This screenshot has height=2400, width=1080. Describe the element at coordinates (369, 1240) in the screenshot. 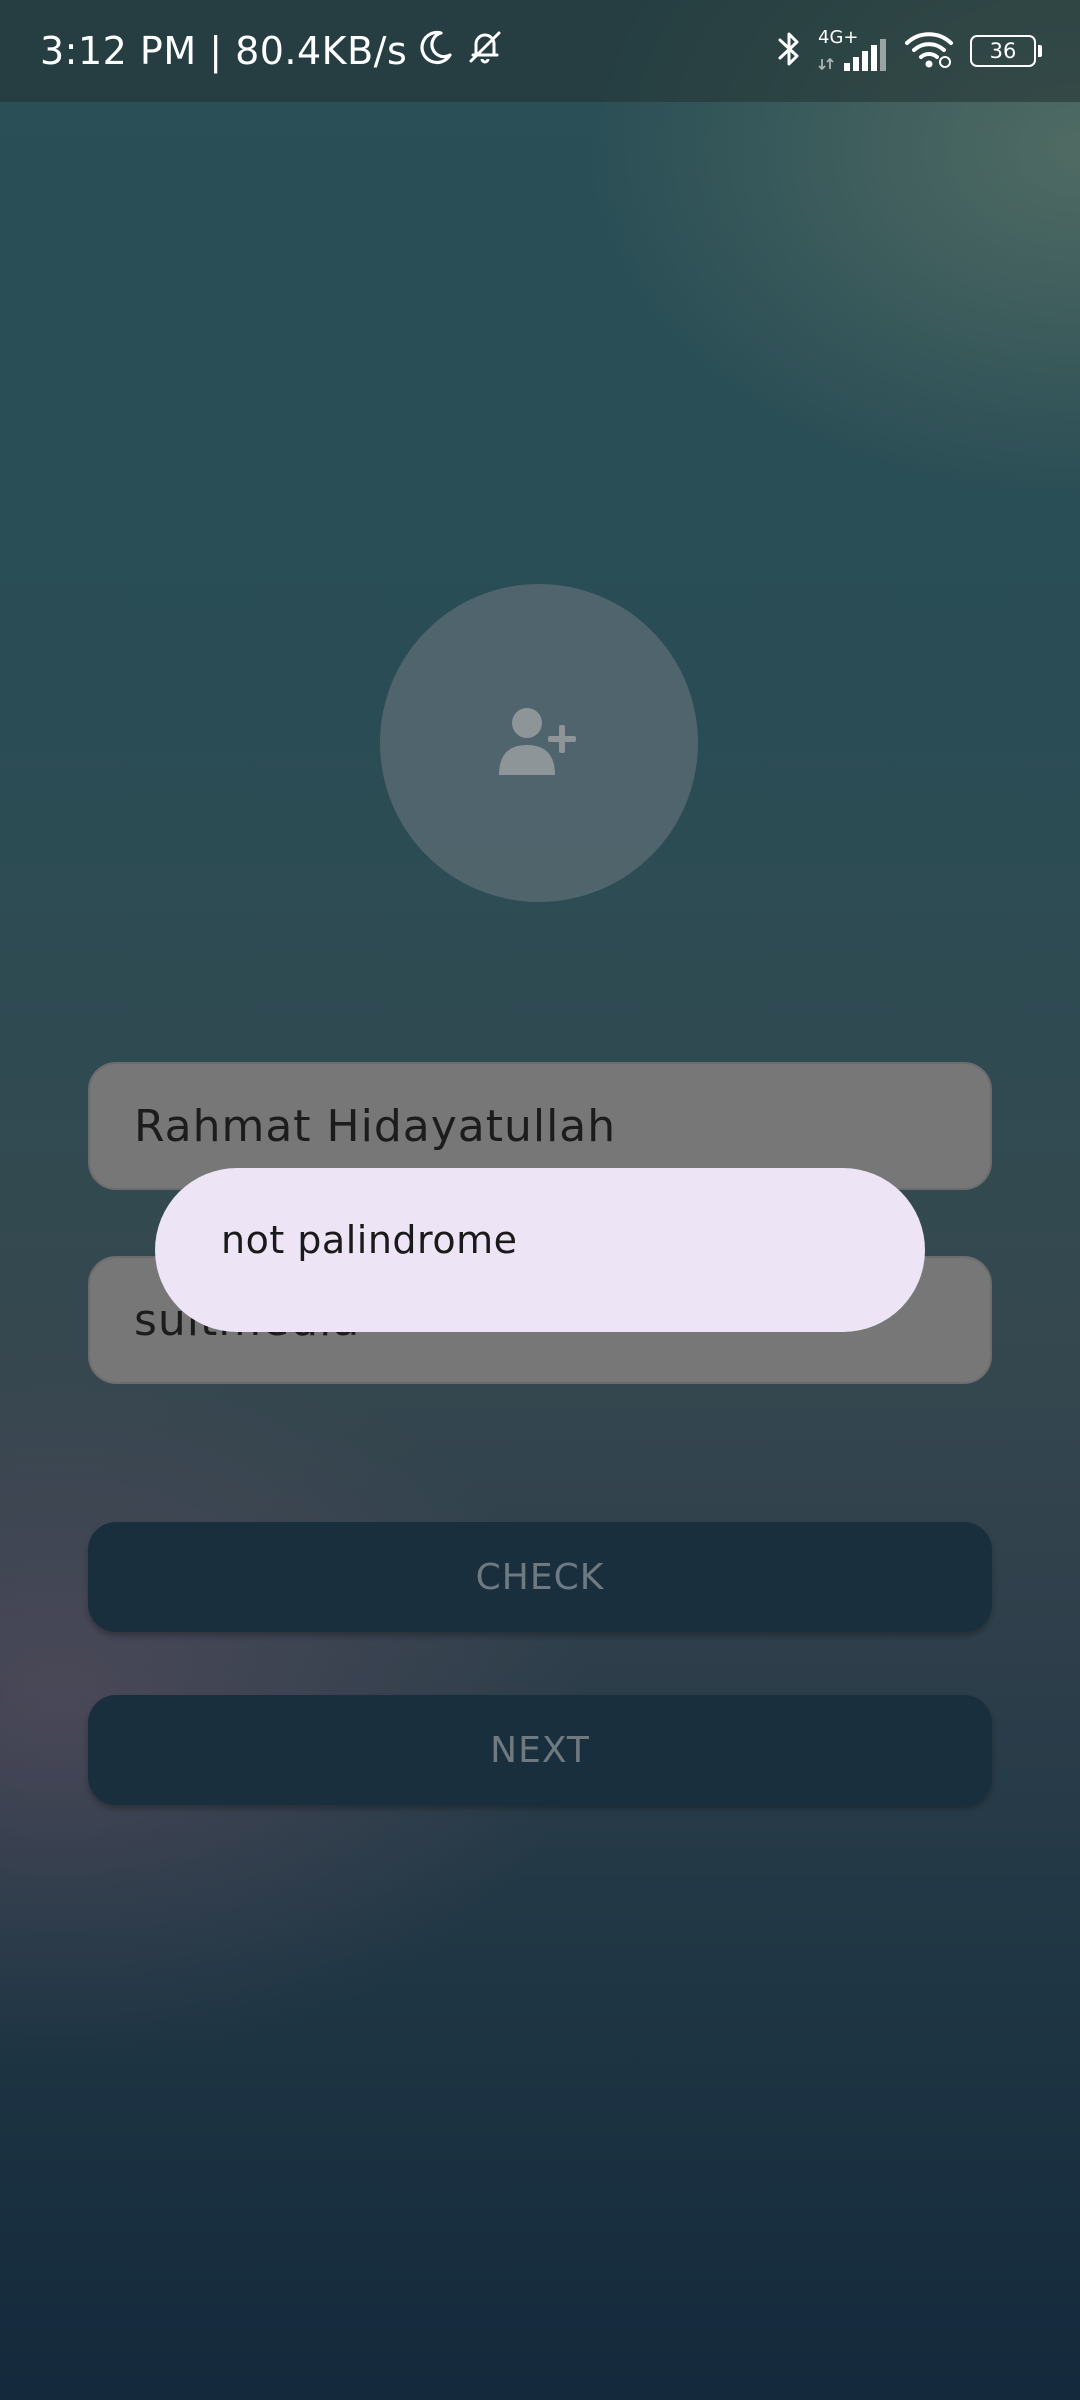

I see `toast-text: not palindrome` at that location.